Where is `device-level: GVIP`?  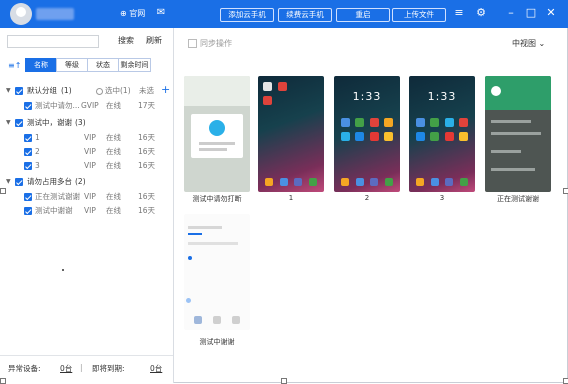
device-level: GVIP is located at coordinates (90, 105).